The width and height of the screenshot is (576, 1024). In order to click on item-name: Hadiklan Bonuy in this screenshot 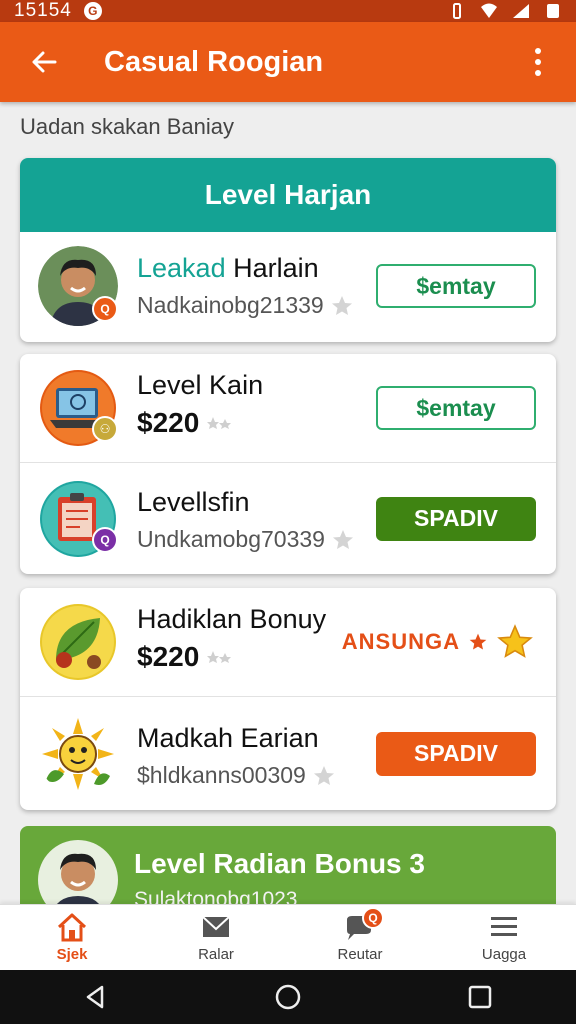, I will do `click(232, 619)`.